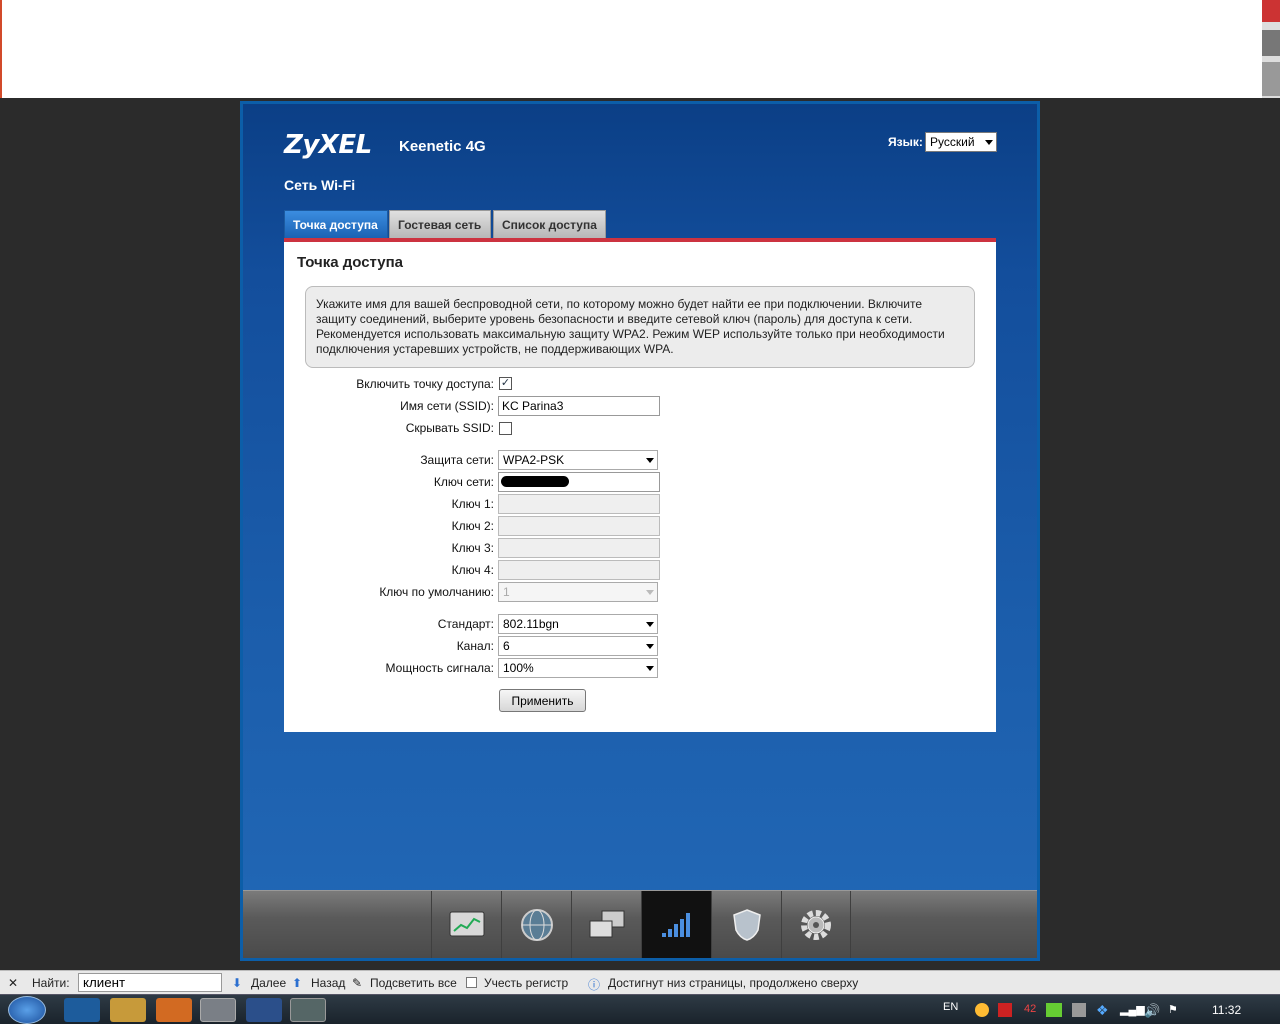 The image size is (1280, 1024). What do you see at coordinates (237, 983) in the screenshot?
I see `arrow-down-icon: ⬇` at bounding box center [237, 983].